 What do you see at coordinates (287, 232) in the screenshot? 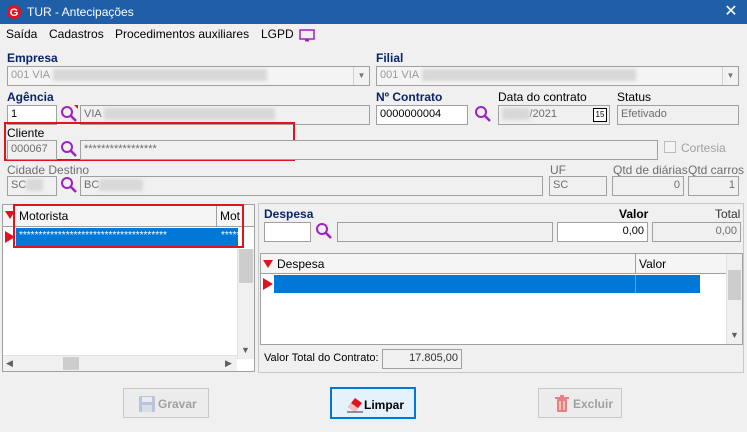
I see `despesa-code-input` at bounding box center [287, 232].